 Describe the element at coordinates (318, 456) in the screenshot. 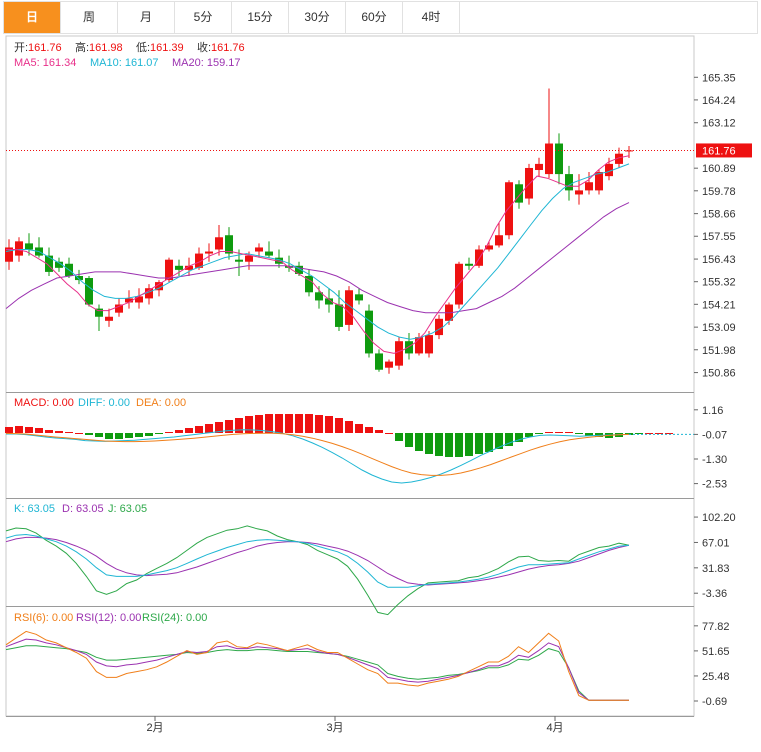

I see `diff-line` at that location.